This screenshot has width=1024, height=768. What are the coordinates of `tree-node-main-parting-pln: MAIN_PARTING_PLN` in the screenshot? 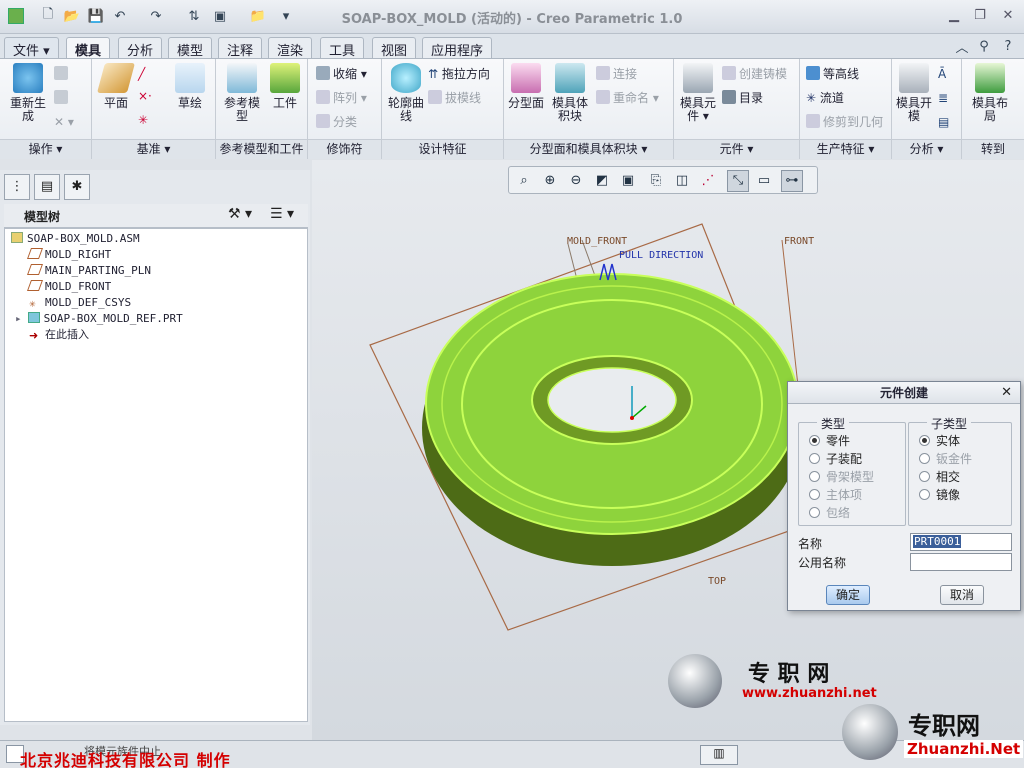 It's located at (88, 271).